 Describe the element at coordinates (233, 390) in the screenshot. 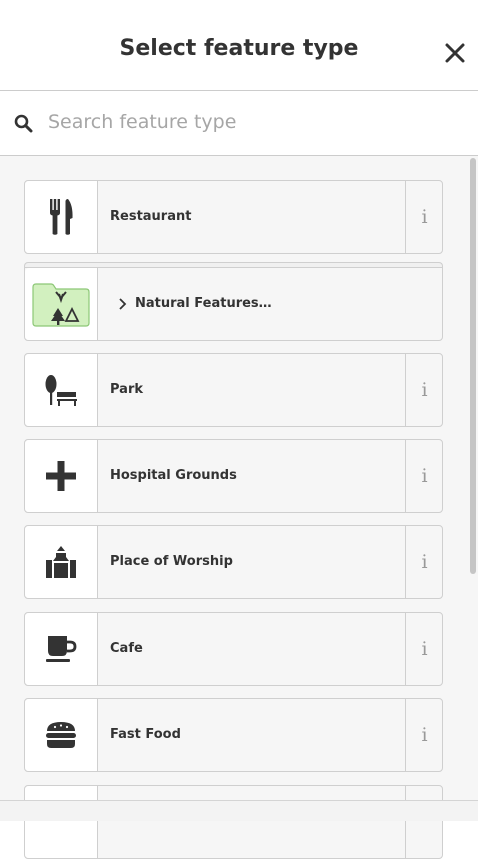

I see `preset-item-park: Park i` at that location.